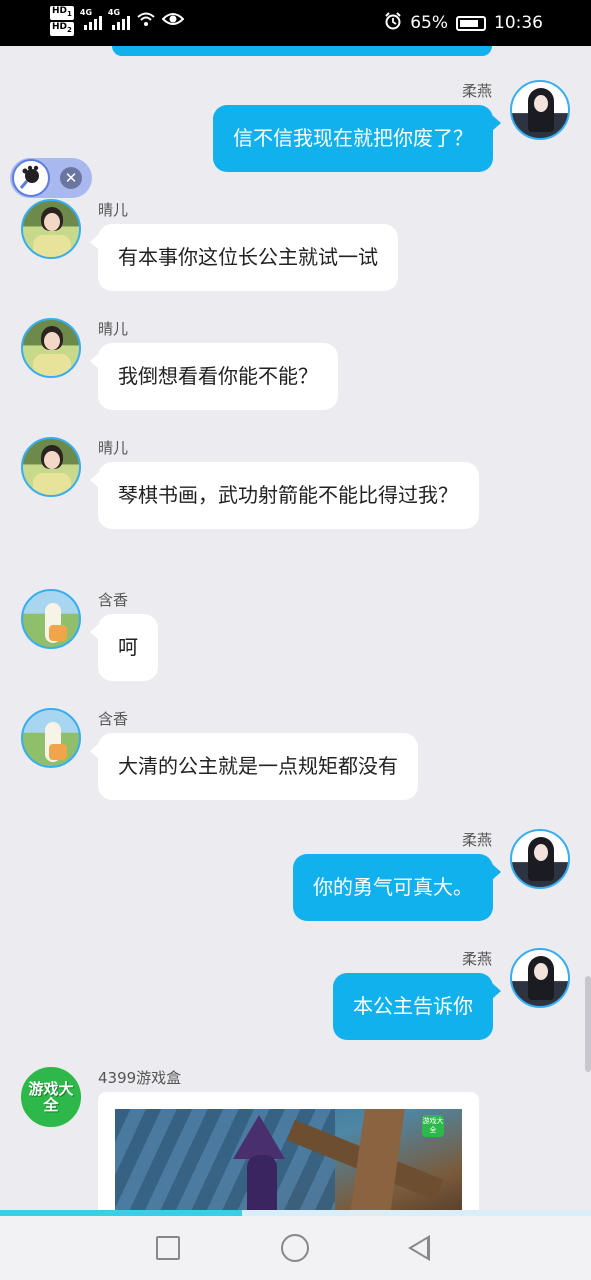 This screenshot has height=1280, width=591. What do you see at coordinates (91, 20) in the screenshot?
I see `signal-icon-1: 4G` at bounding box center [91, 20].